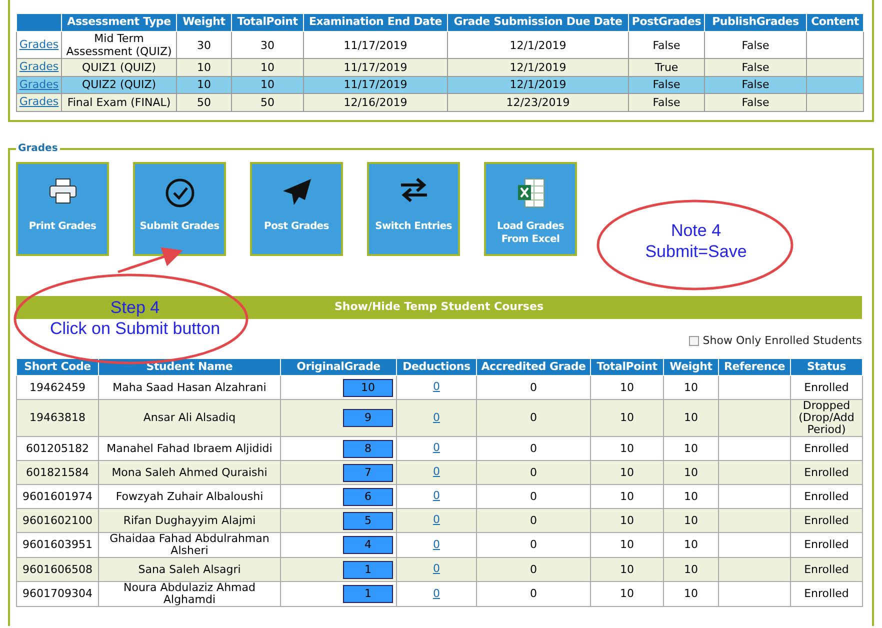 The height and width of the screenshot is (628, 882). What do you see at coordinates (666, 23) in the screenshot?
I see `column-header: PostGrades` at bounding box center [666, 23].